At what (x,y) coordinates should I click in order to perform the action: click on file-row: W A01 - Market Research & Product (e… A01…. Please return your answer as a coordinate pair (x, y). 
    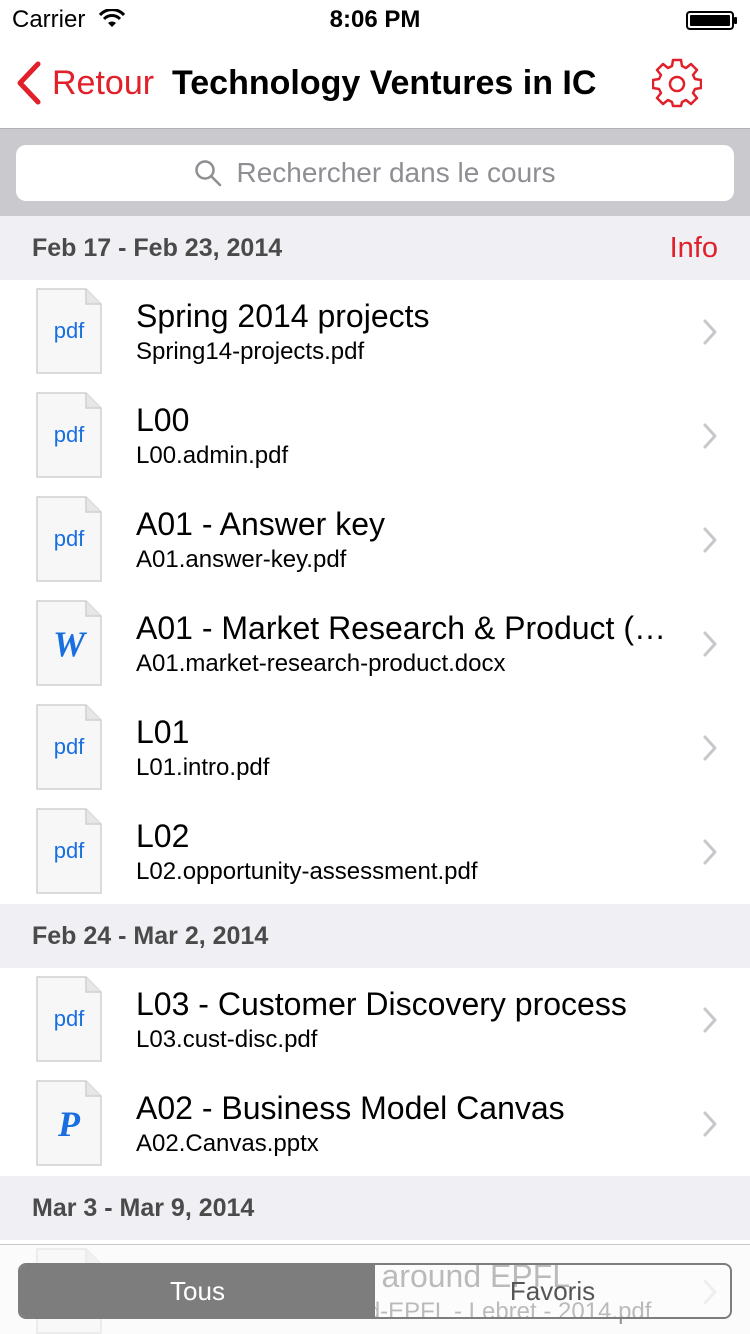
    Looking at the image, I should click on (375, 644).